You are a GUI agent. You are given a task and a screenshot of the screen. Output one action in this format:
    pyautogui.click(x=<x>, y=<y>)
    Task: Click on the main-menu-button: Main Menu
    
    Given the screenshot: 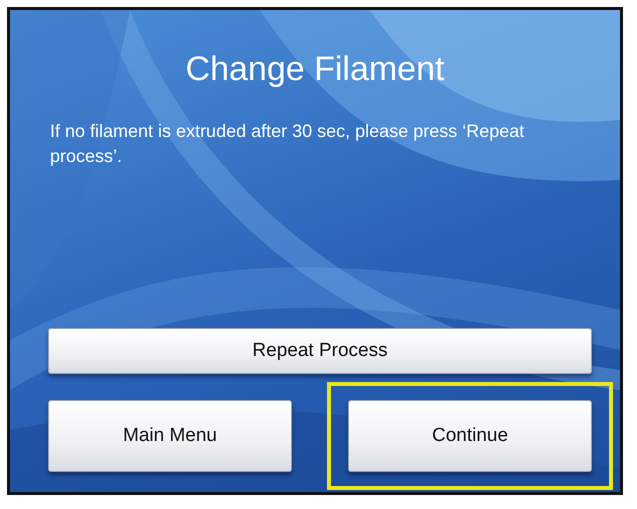 What is the action you would take?
    pyautogui.click(x=170, y=436)
    